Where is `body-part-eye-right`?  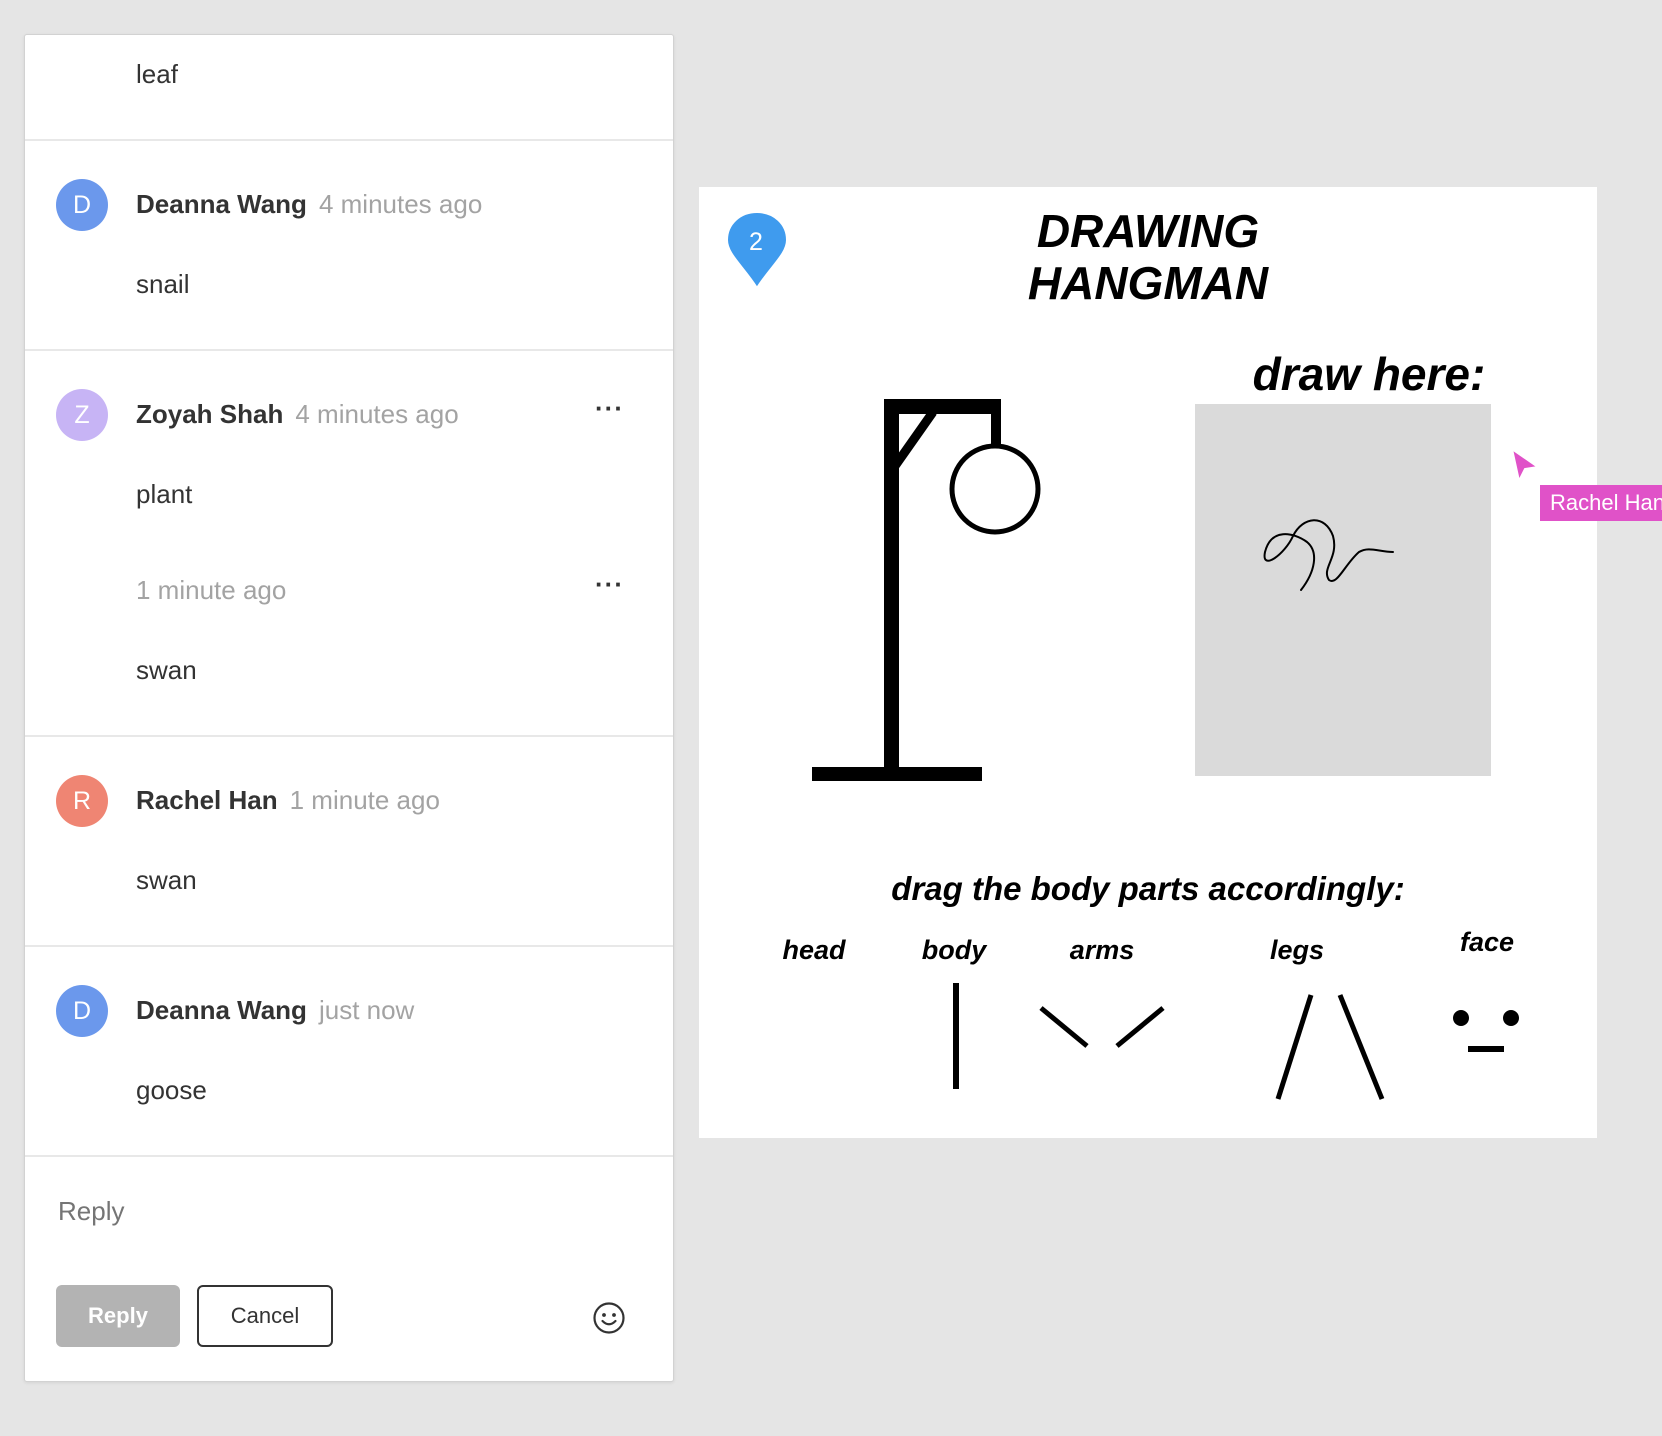
body-part-eye-right is located at coordinates (1511, 1018).